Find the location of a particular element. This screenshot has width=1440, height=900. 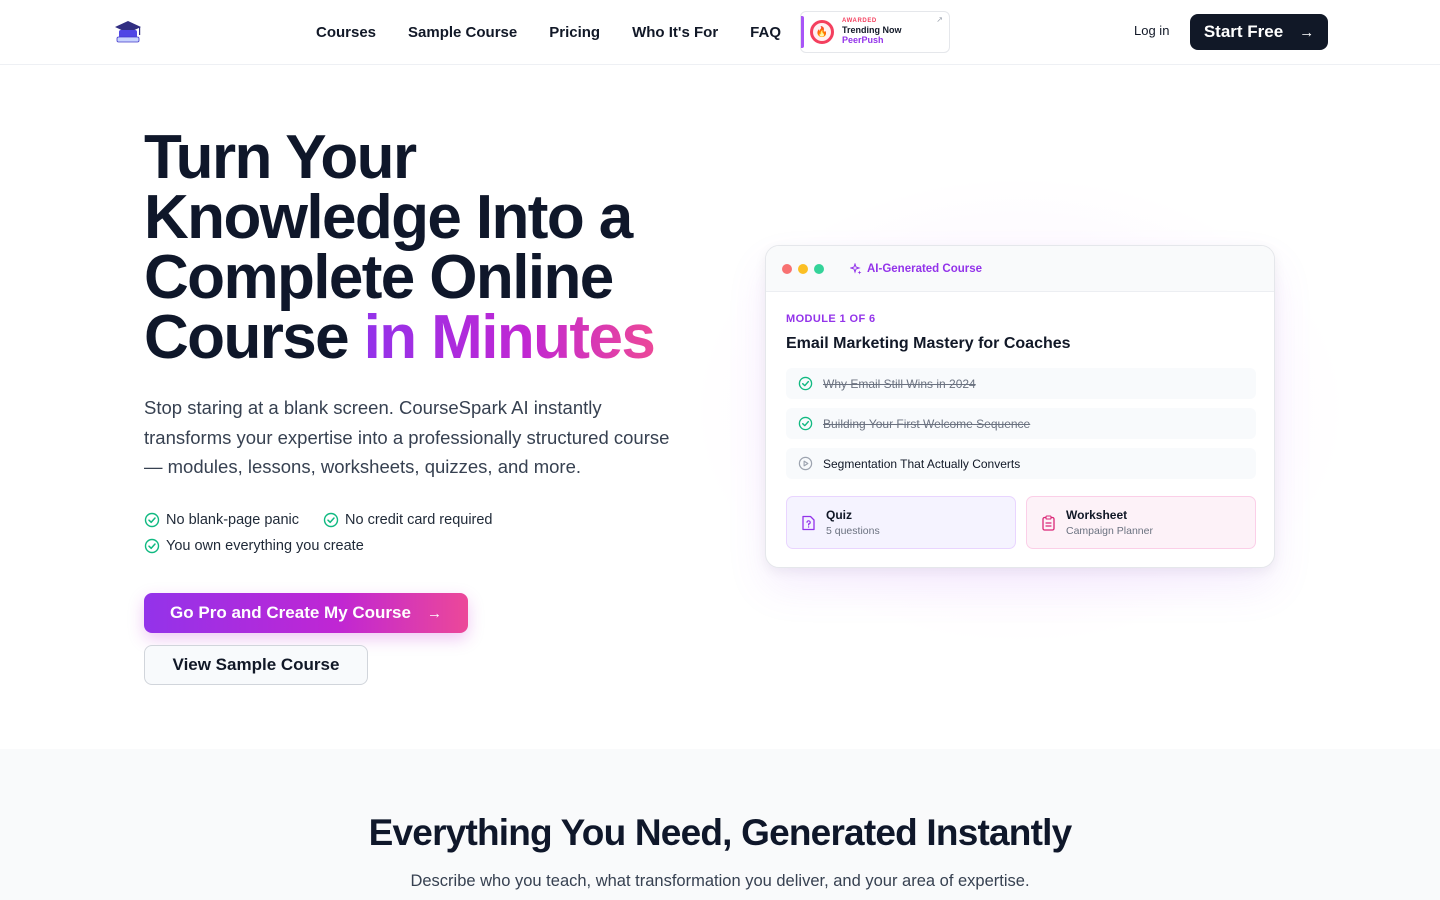

peerpush-badge: 🔥 AWARDED Trending Now PeerPush ↗ is located at coordinates (875, 32).